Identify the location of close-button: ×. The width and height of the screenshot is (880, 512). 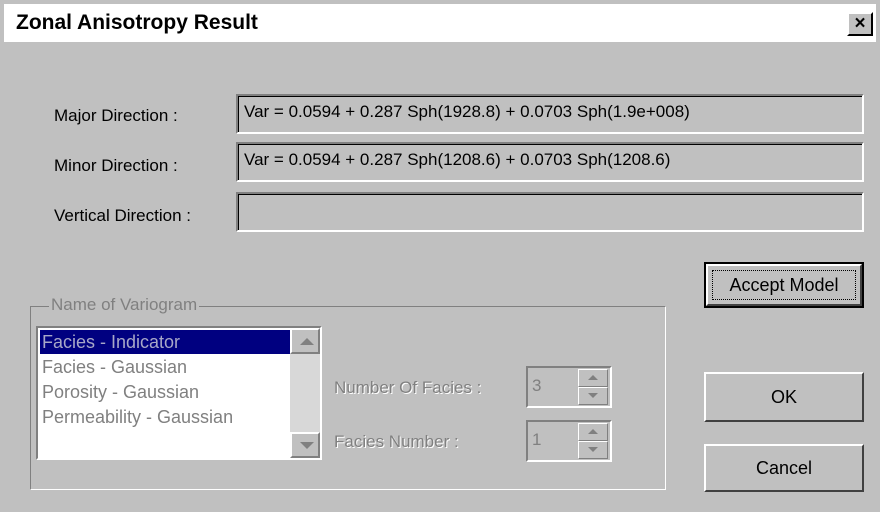
(860, 24).